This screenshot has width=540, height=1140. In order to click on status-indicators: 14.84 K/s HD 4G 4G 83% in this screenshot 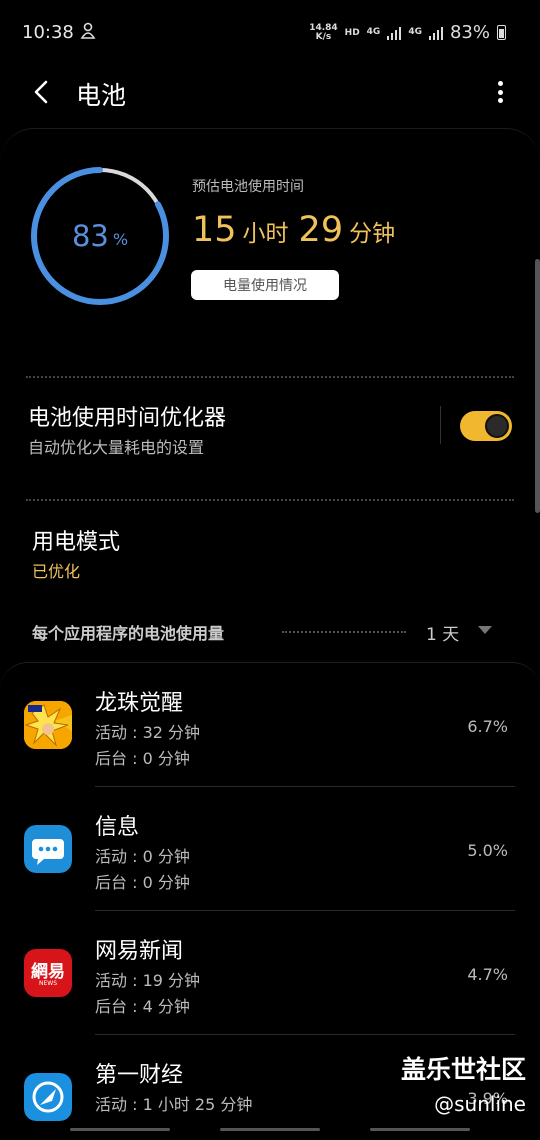, I will do `click(407, 32)`.